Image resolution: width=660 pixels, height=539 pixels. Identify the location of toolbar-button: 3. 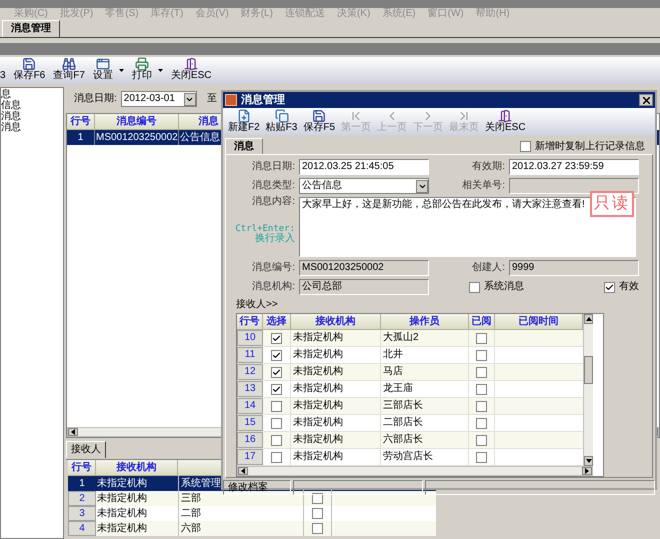
(3, 70).